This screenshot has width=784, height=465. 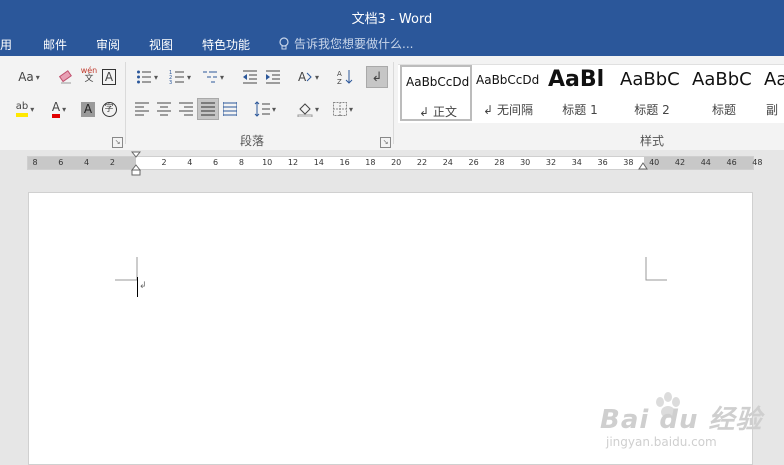 I want to click on lightbulb-icon, so click(x=284, y=42).